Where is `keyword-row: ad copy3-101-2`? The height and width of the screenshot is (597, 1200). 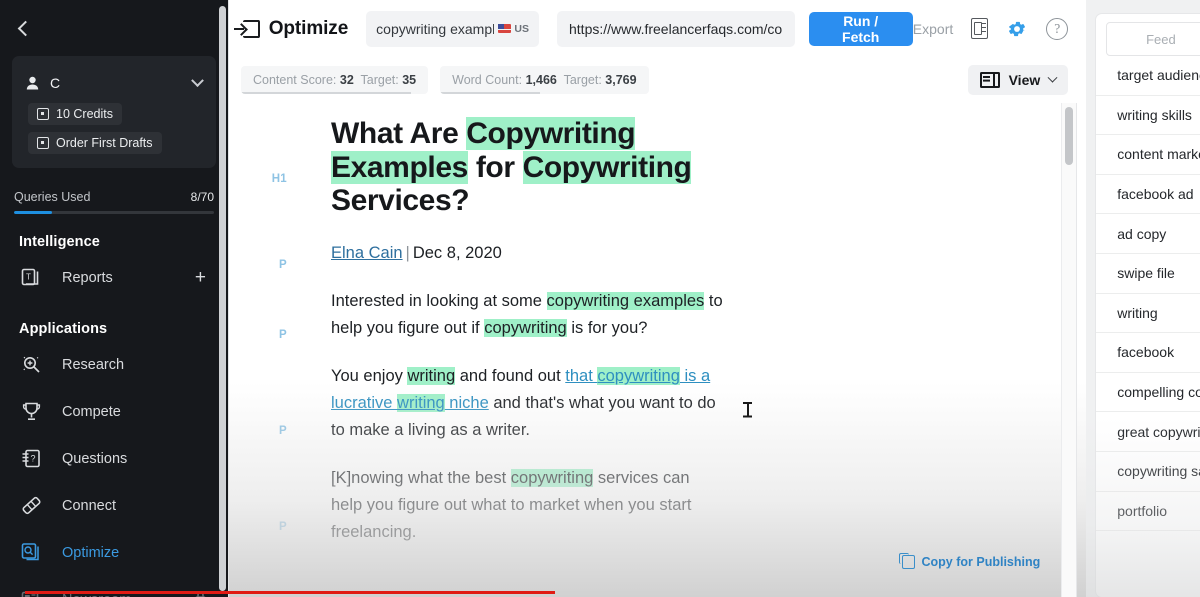 keyword-row: ad copy3-101-2 is located at coordinates (1148, 234).